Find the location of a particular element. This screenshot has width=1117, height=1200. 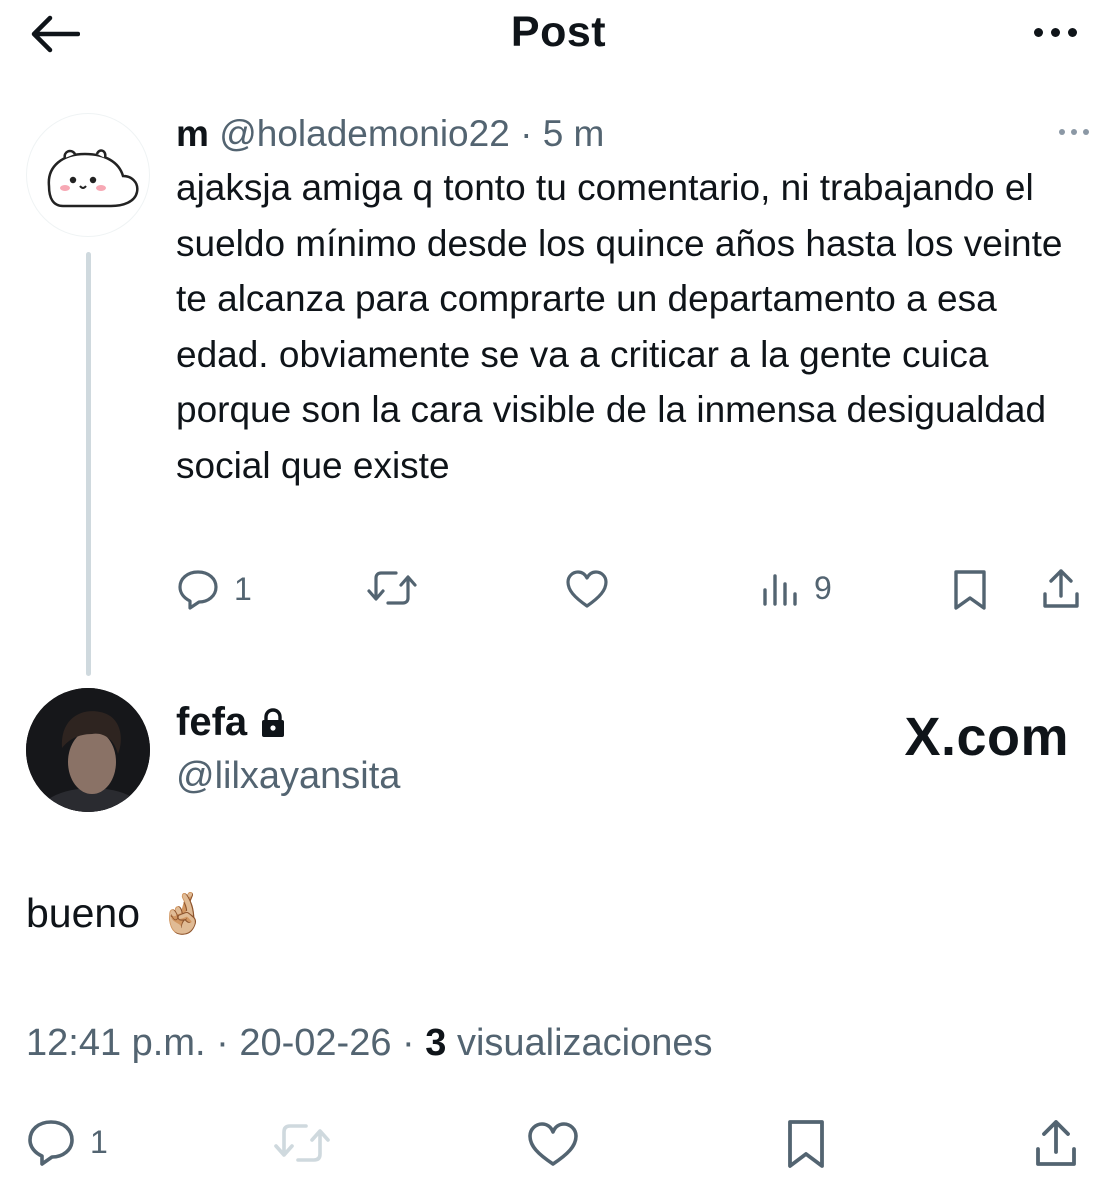

reply-action-bar: 1 9 is located at coordinates (558, 591).